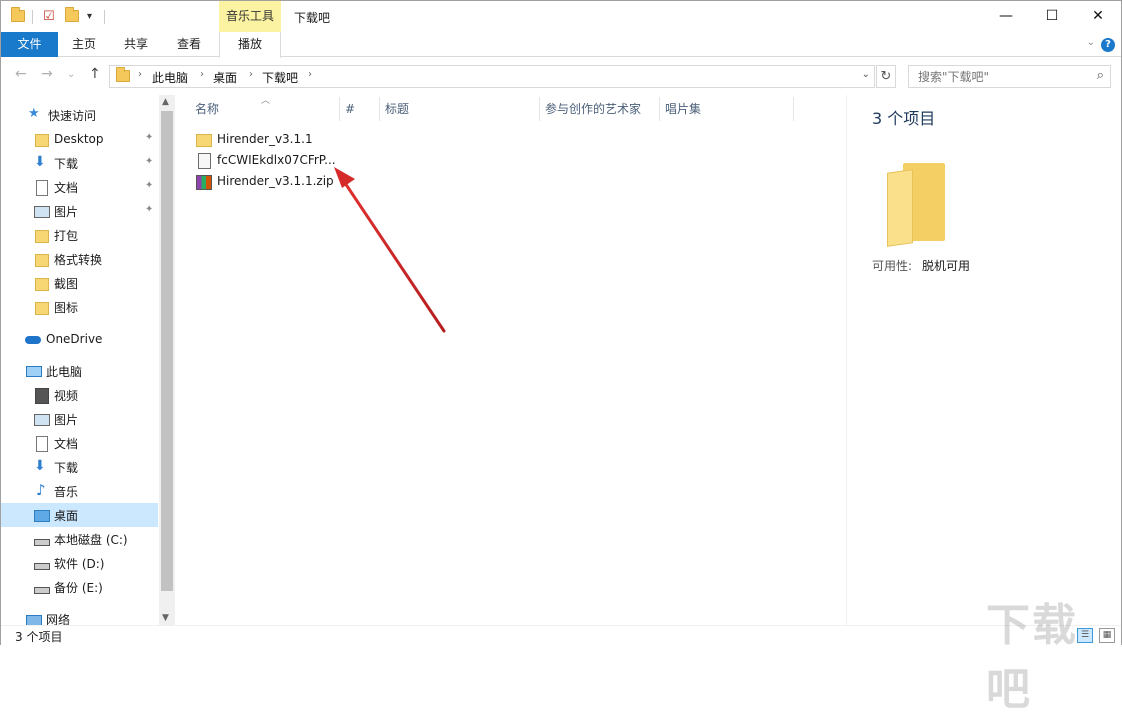 Image resolution: width=1122 pixels, height=717 pixels. I want to click on sidebar-item-network: 网络, so click(79, 616).